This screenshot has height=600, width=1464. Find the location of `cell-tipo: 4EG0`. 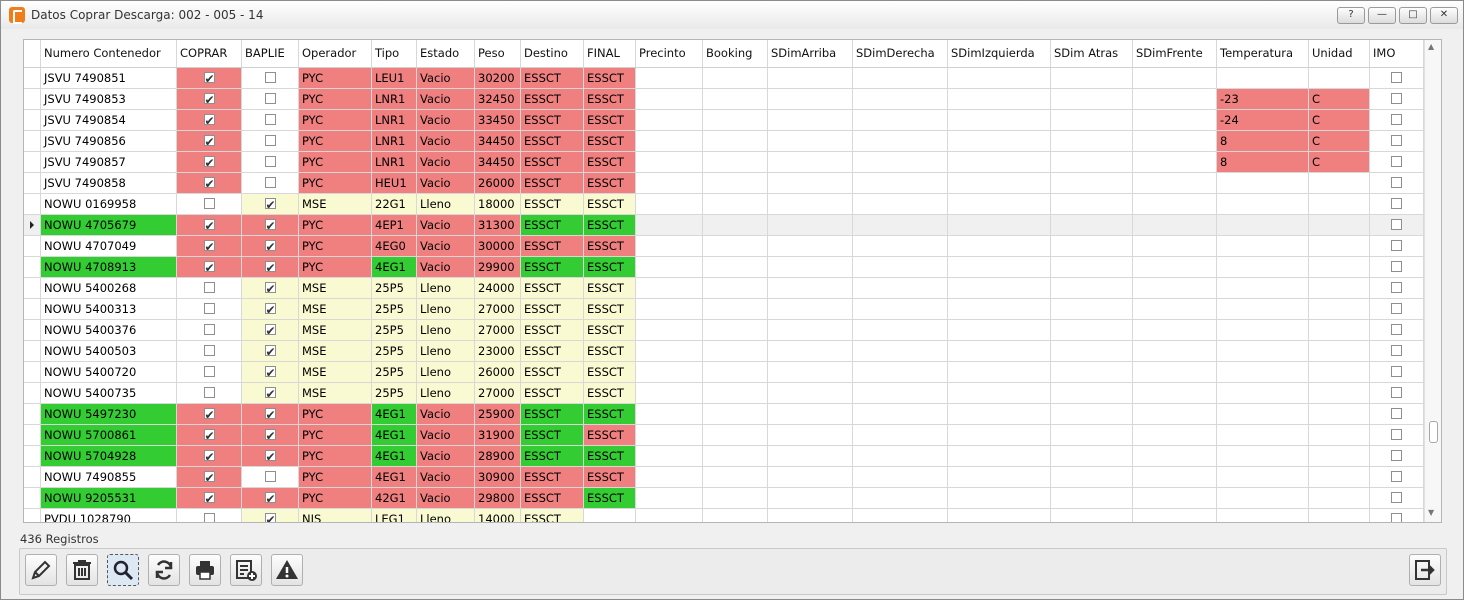

cell-tipo: 4EG0 is located at coordinates (394, 246).